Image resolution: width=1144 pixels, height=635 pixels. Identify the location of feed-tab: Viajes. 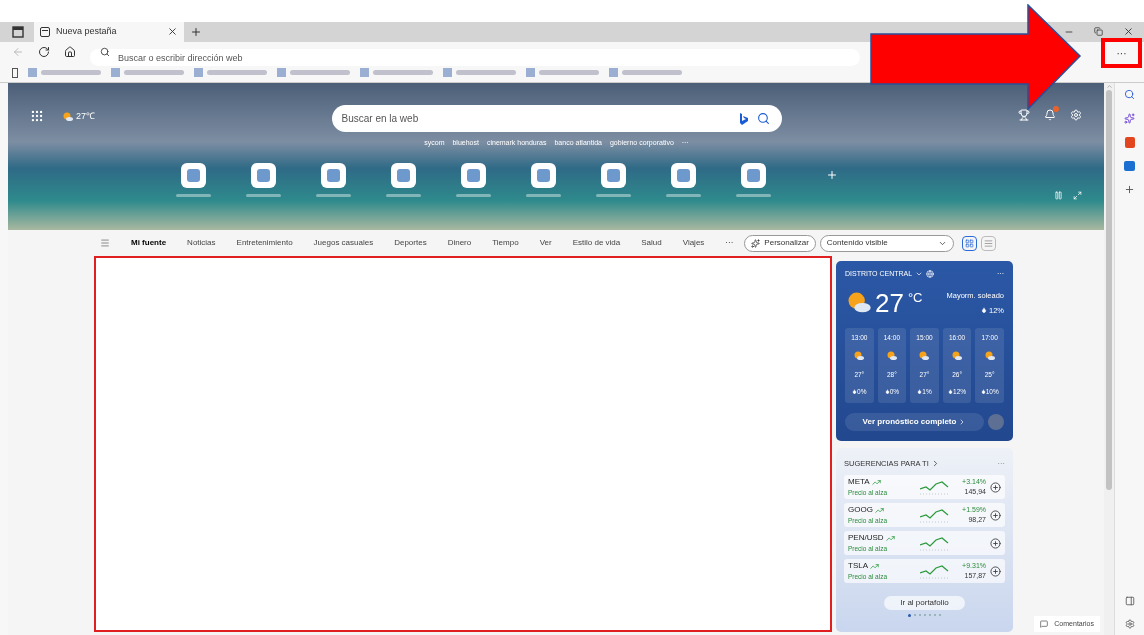
(693, 243).